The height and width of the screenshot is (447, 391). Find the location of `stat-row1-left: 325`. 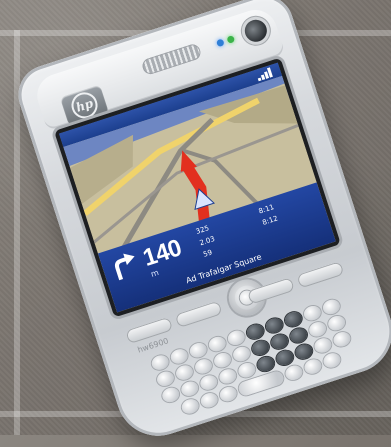

stat-row1-left: 325 is located at coordinates (202, 230).